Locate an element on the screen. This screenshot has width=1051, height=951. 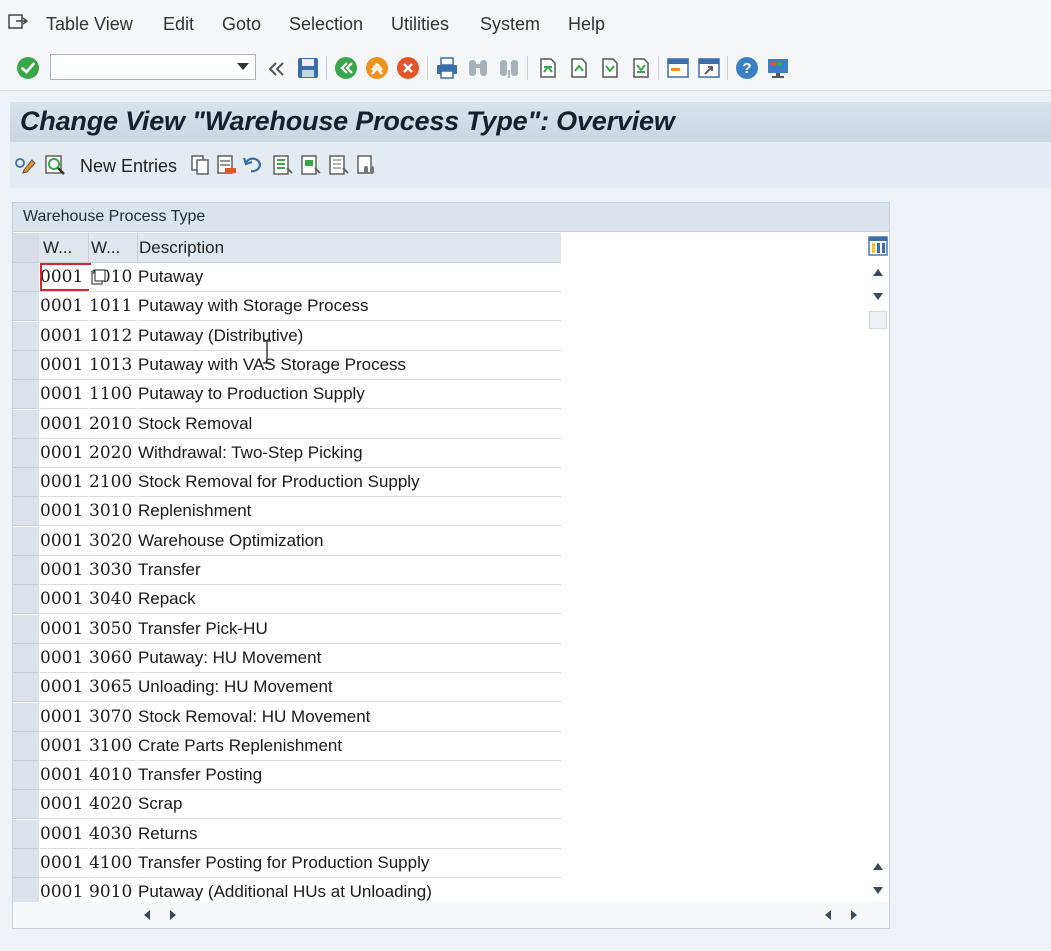
table-row: 0001 1100 Putaway to Production Supply is located at coordinates (287, 395).